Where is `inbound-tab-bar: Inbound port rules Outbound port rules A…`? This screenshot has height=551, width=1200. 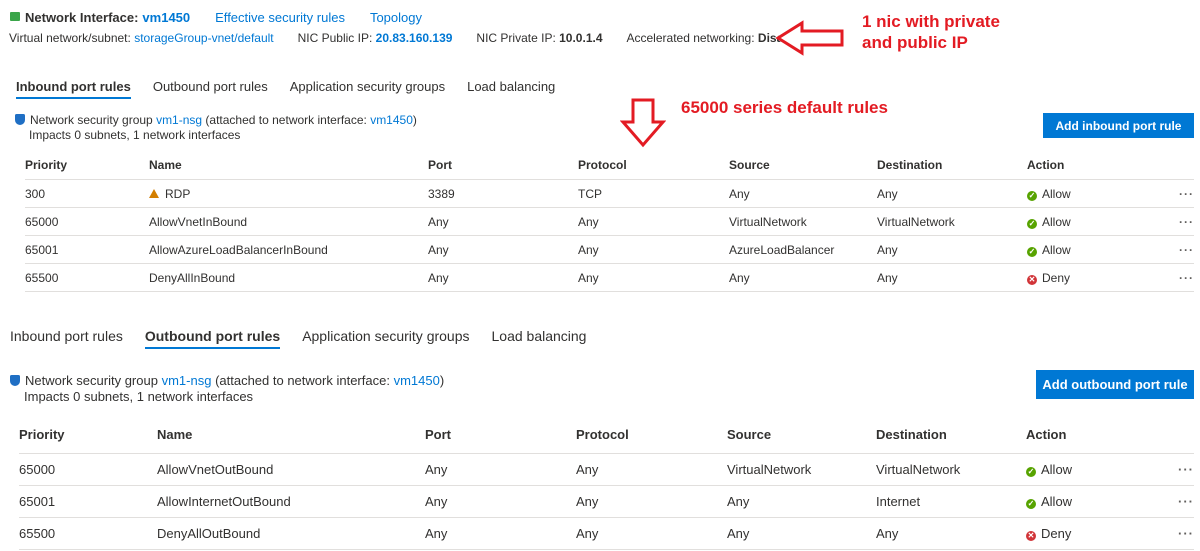 inbound-tab-bar: Inbound port rules Outbound port rules A… is located at coordinates (296, 89).